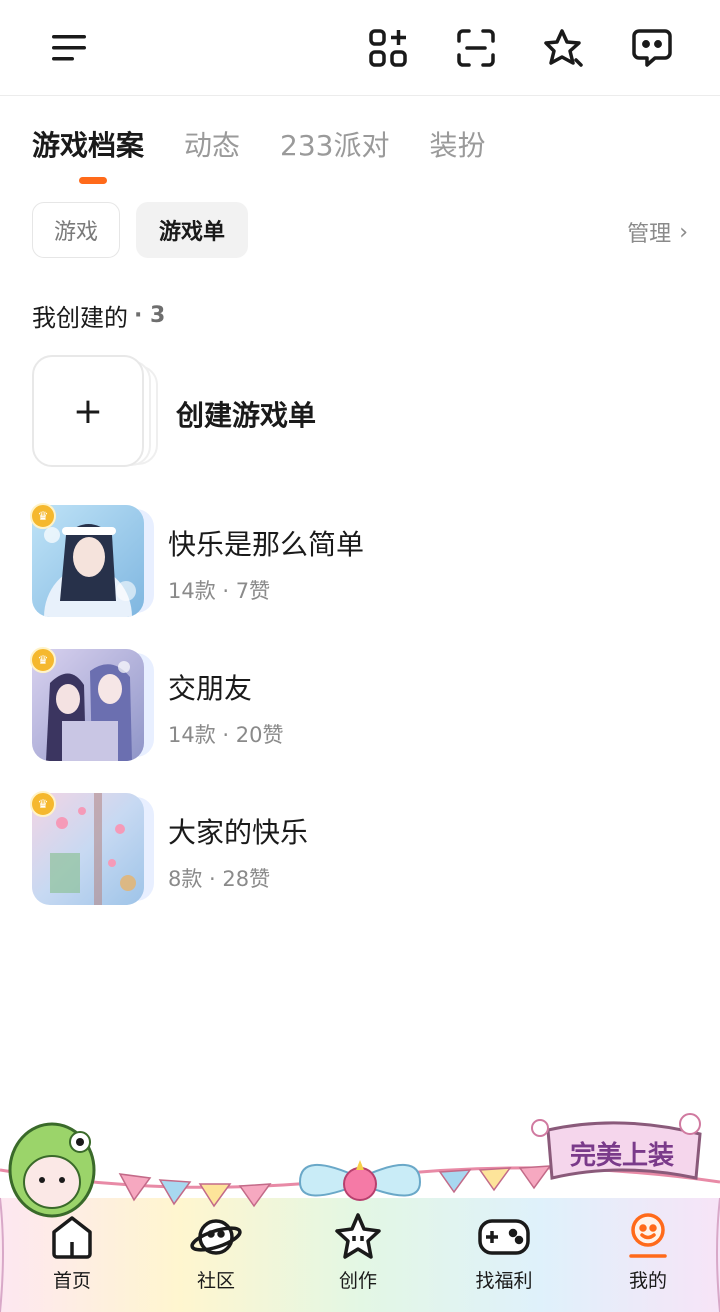 This screenshot has width=720, height=1312. What do you see at coordinates (457, 144) in the screenshot?
I see `tab-dress-up: 装扮` at bounding box center [457, 144].